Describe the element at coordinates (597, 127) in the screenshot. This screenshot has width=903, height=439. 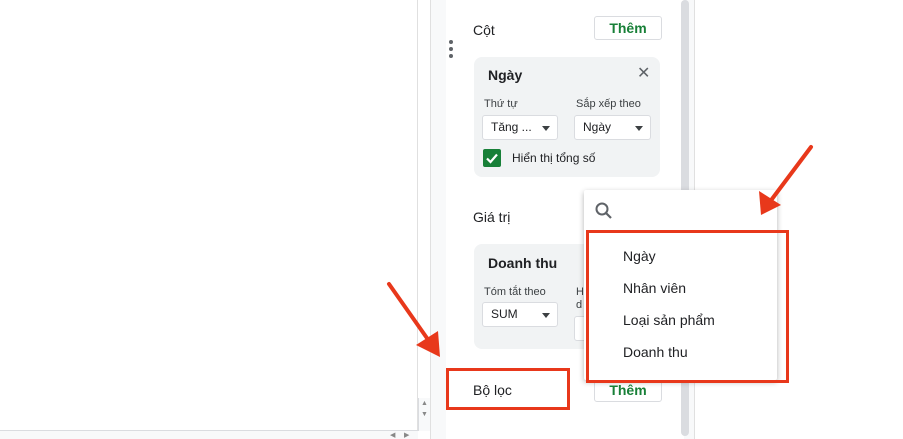
I see `sort-by-select-value: Ngày` at that location.